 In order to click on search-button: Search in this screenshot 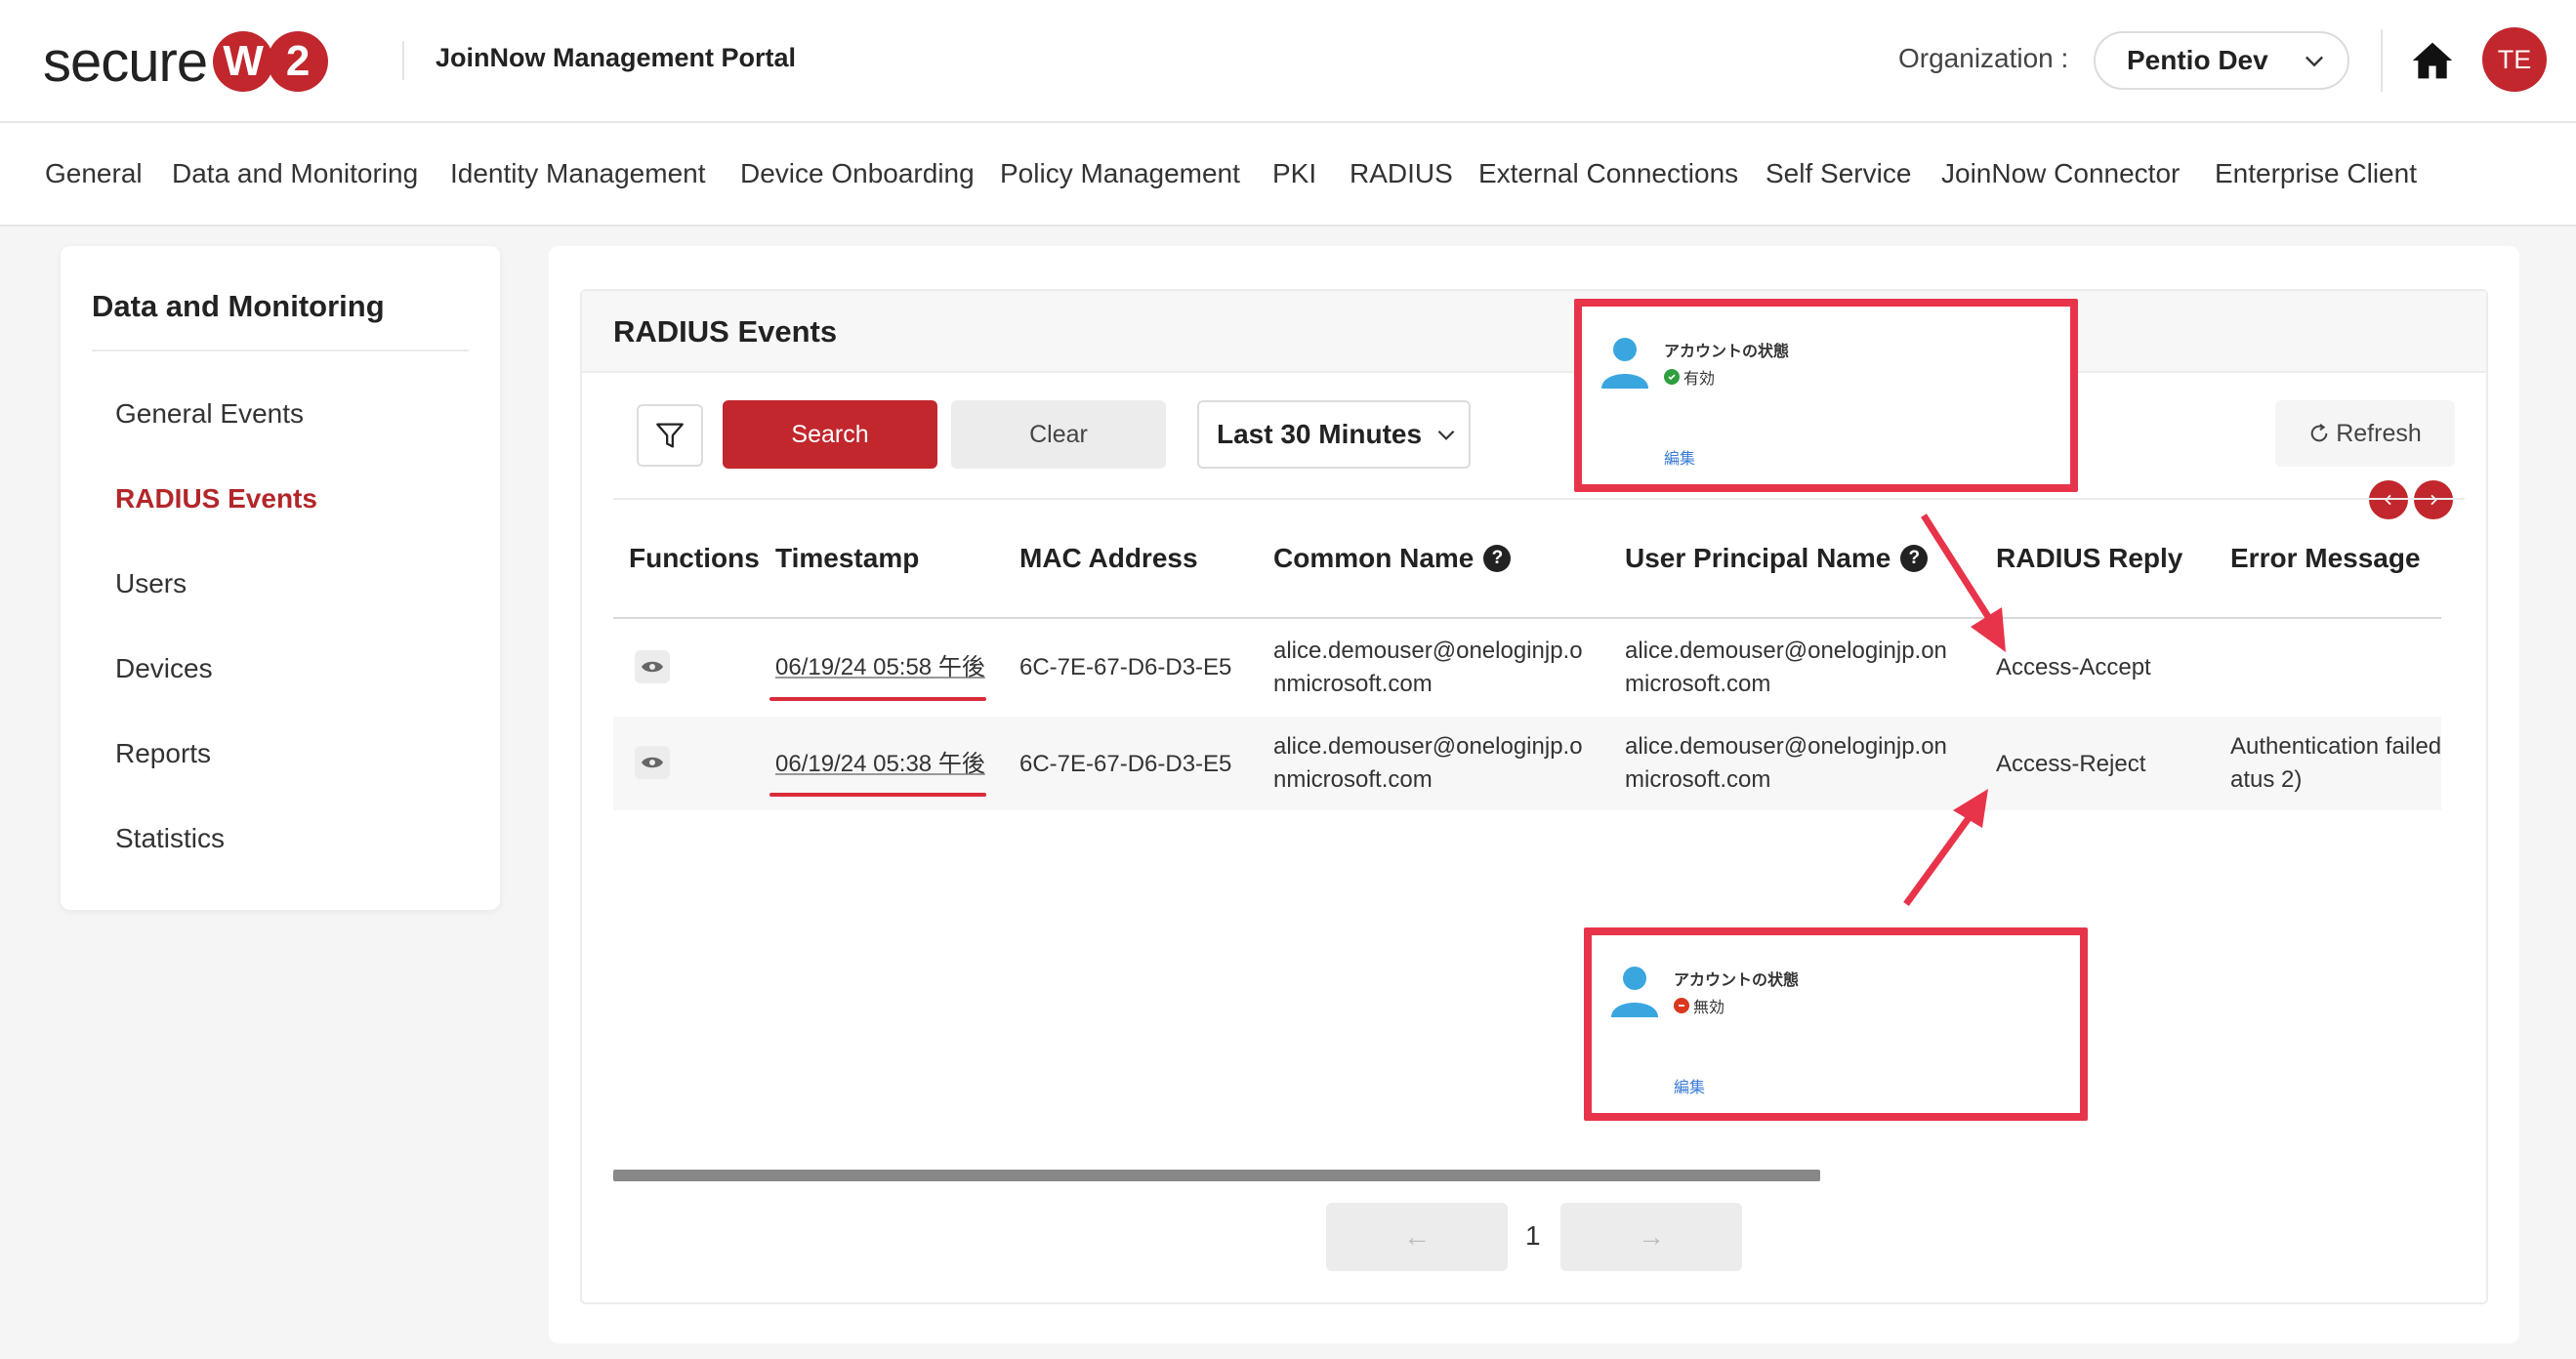, I will do `click(830, 434)`.